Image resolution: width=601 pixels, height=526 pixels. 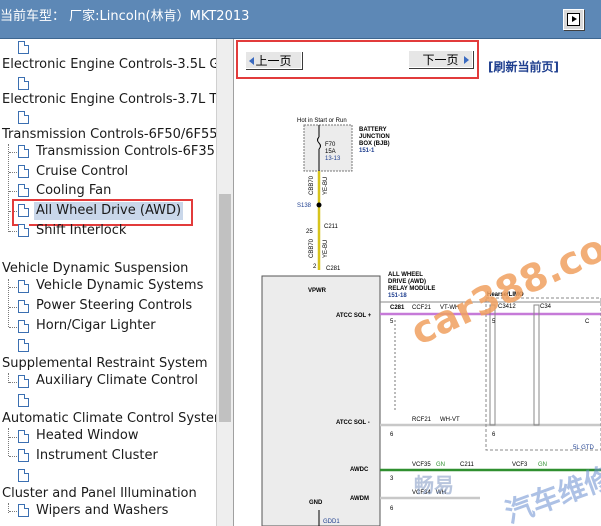 I want to click on wire1-color: YE-BU, so click(x=326, y=186).